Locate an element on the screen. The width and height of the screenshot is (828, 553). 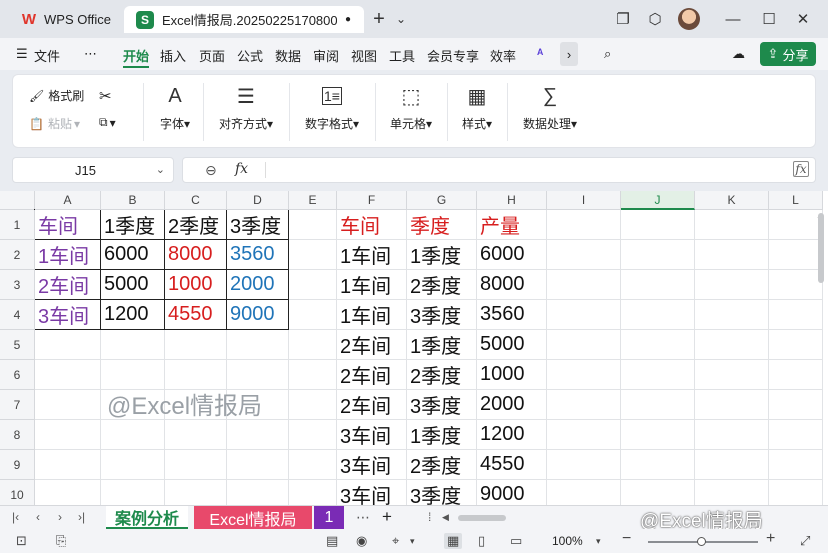
table-cell: 8000 is located at coordinates (195, 254).